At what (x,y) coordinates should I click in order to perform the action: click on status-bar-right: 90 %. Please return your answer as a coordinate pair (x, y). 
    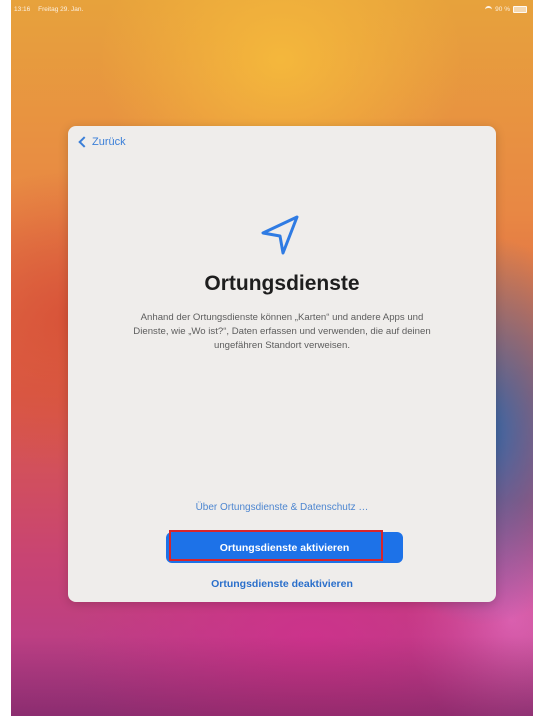
    Looking at the image, I should click on (506, 9).